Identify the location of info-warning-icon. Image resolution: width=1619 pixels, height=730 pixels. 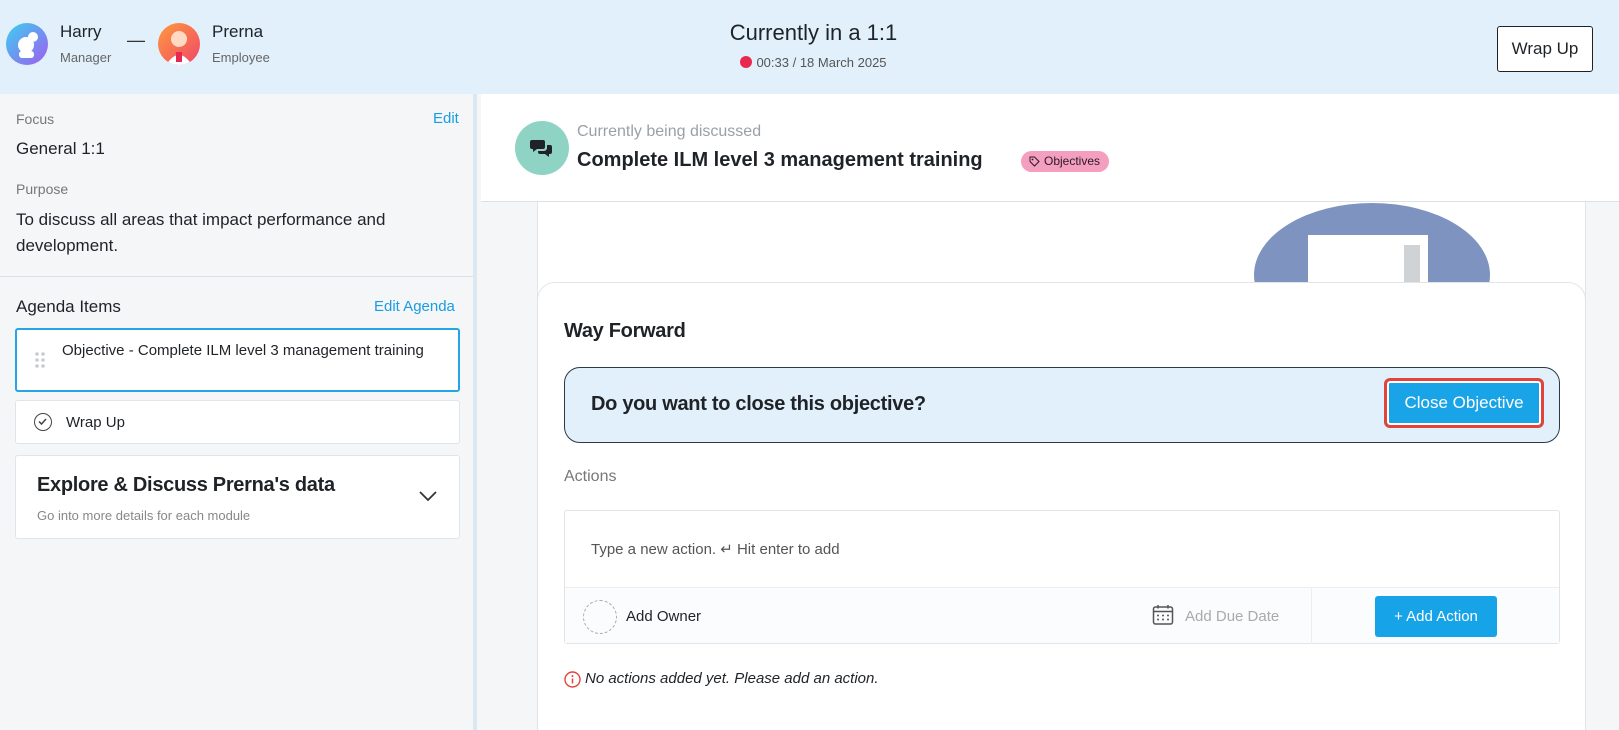
(572, 679).